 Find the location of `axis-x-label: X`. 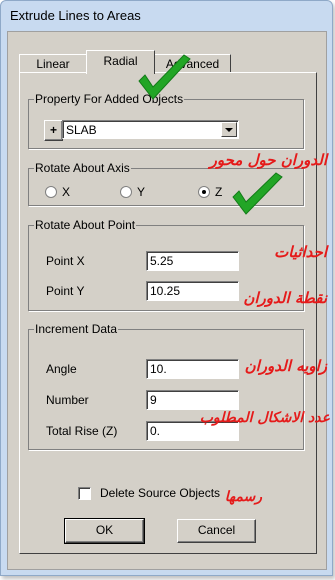

axis-x-label: X is located at coordinates (66, 192).